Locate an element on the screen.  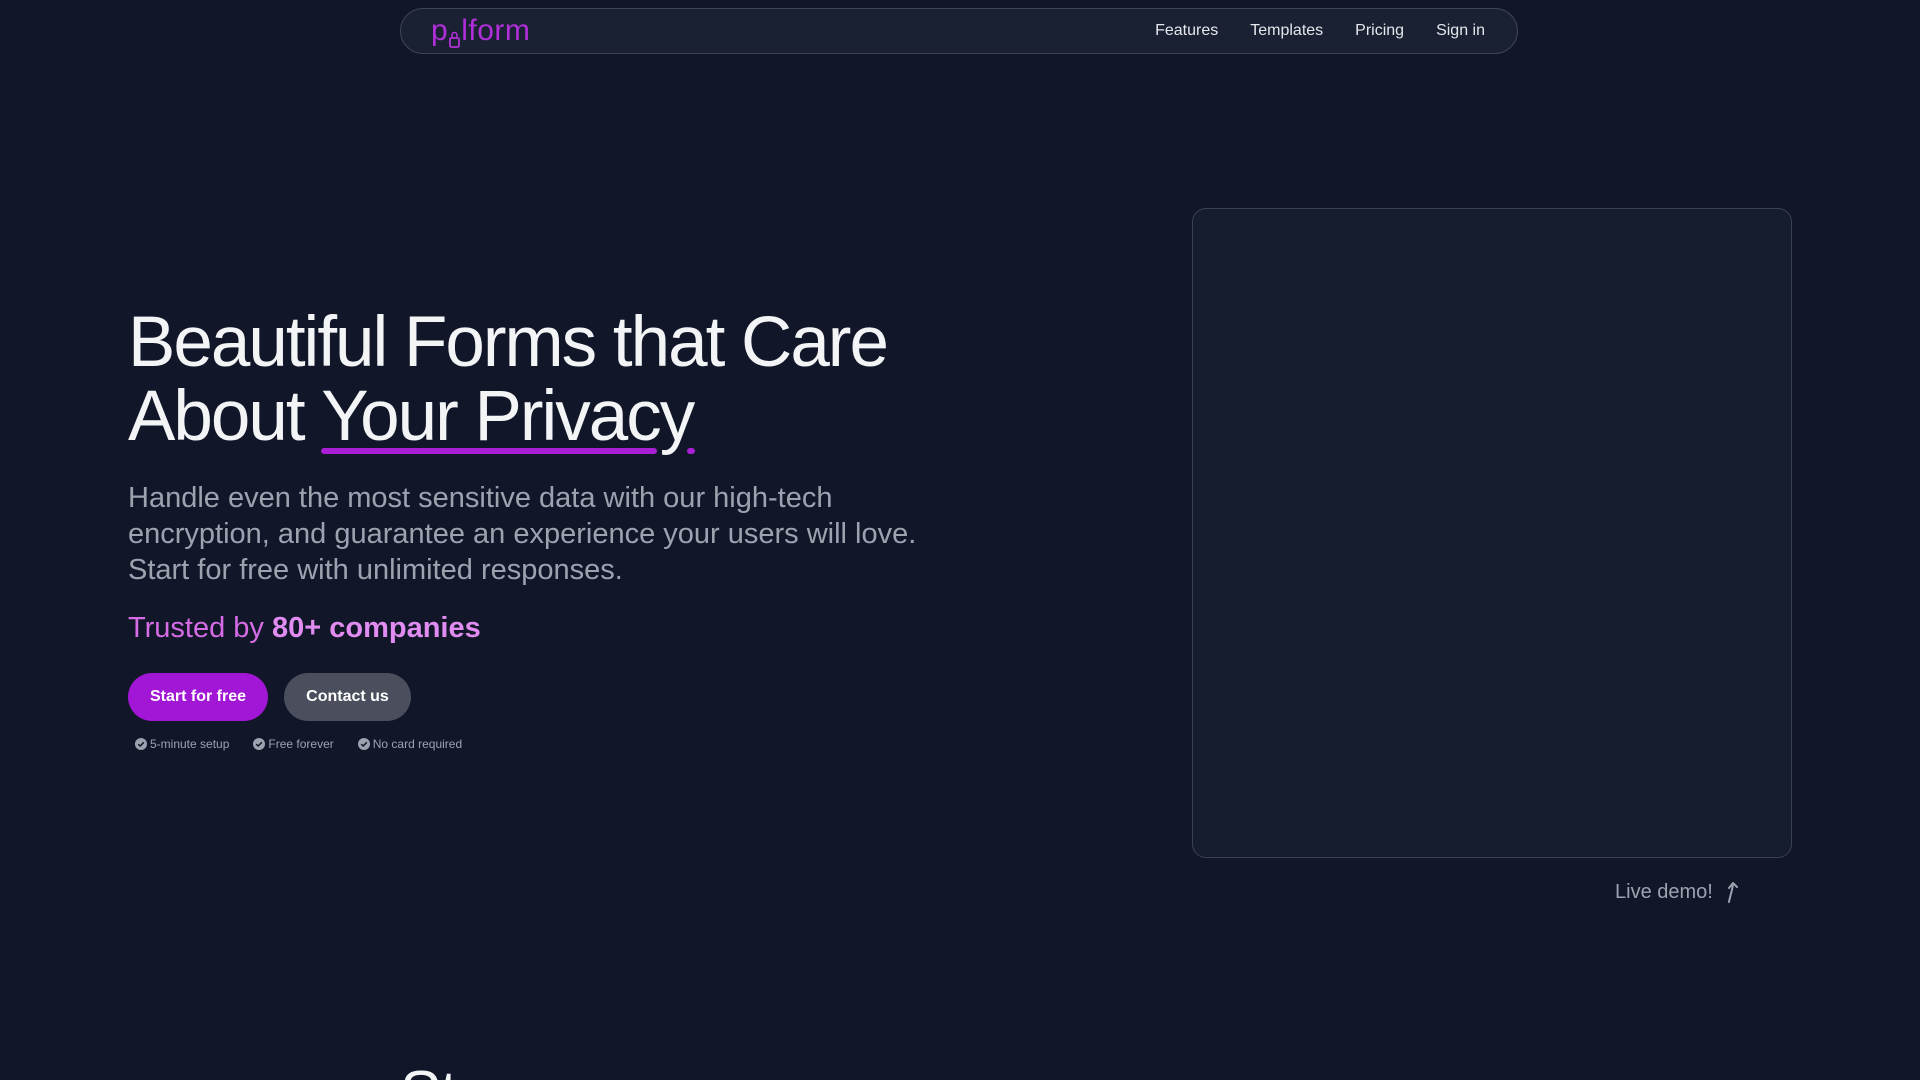
perk-item: No card required is located at coordinates (410, 744).